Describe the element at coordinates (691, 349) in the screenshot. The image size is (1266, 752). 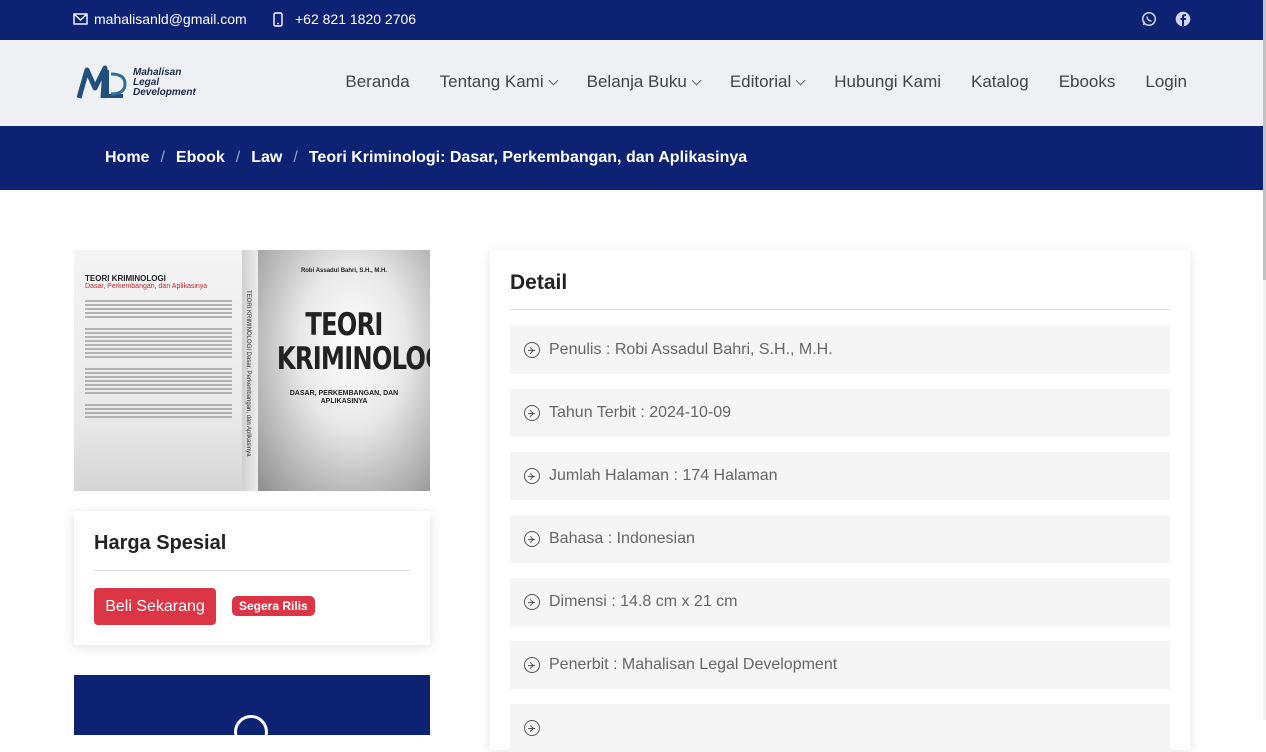
I see `detail-row-text: Penulis : Robi Assadul Bahri, S.H., M.H.` at that location.